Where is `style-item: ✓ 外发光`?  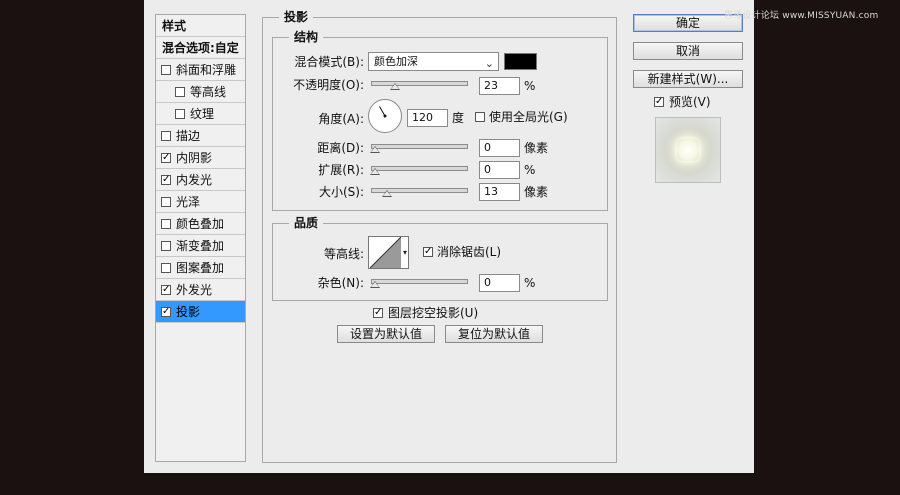
style-item: ✓ 外发光 is located at coordinates (200, 290).